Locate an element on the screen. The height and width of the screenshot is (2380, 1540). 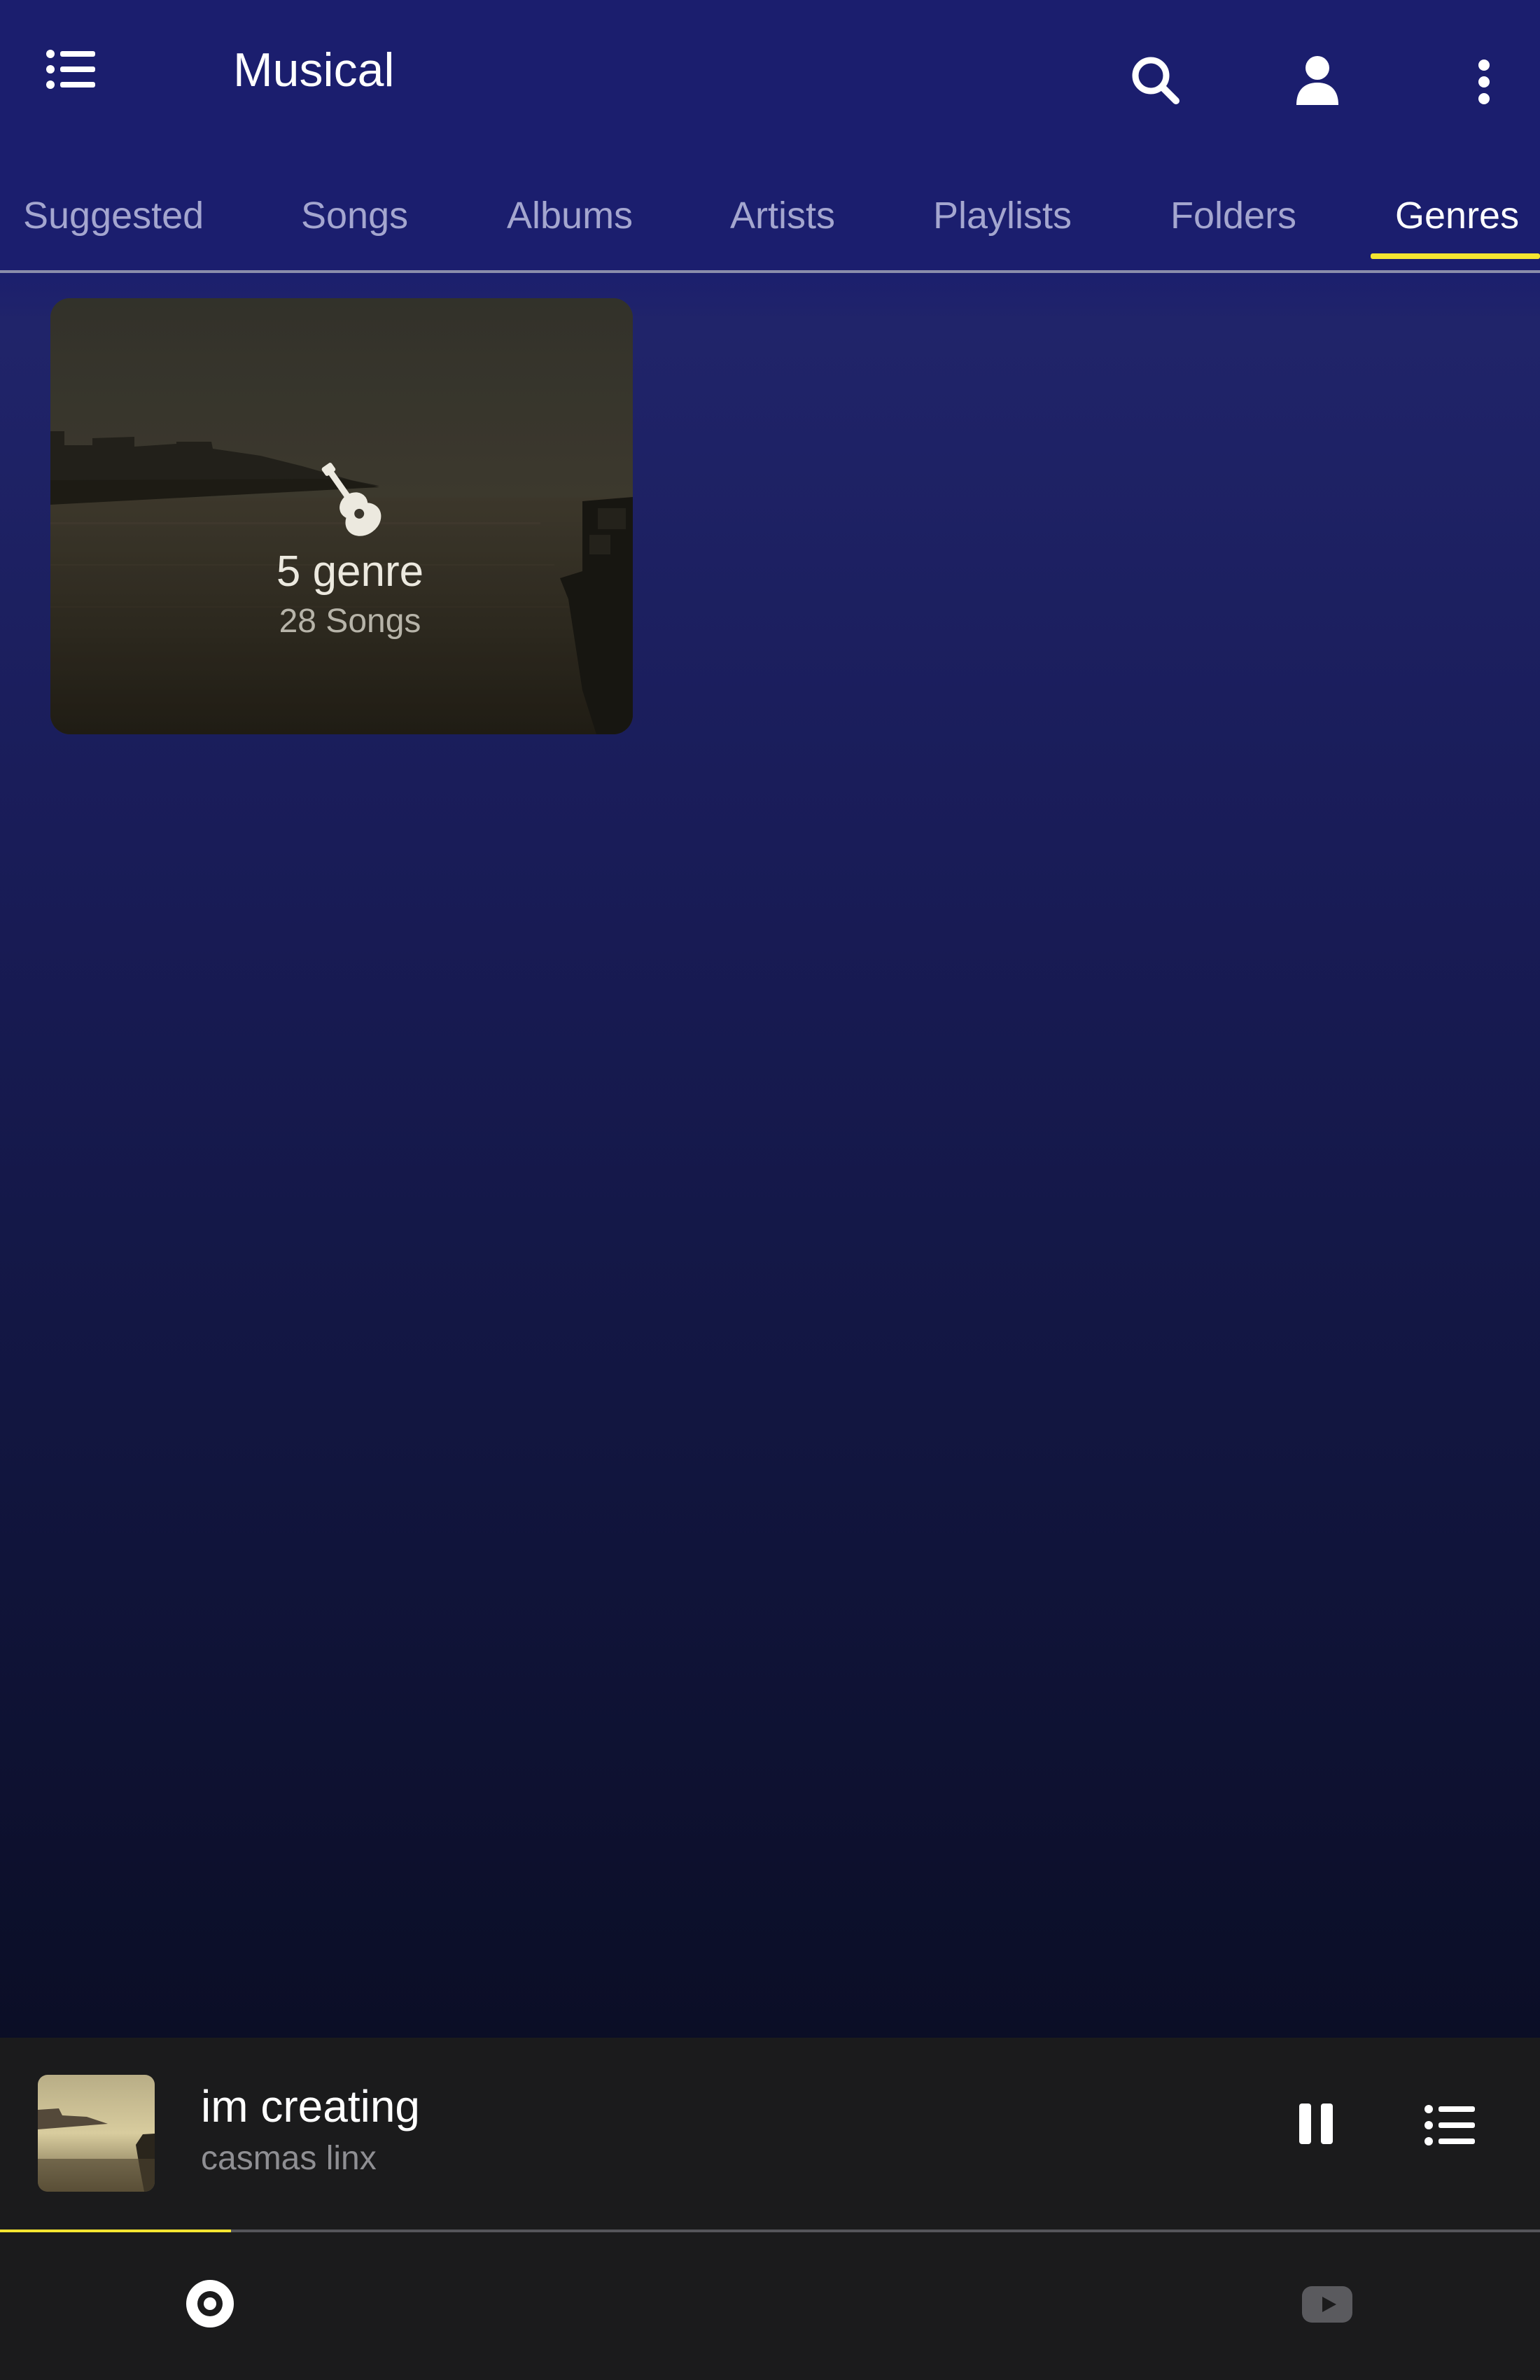
pause-icon is located at coordinates (1316, 2124).